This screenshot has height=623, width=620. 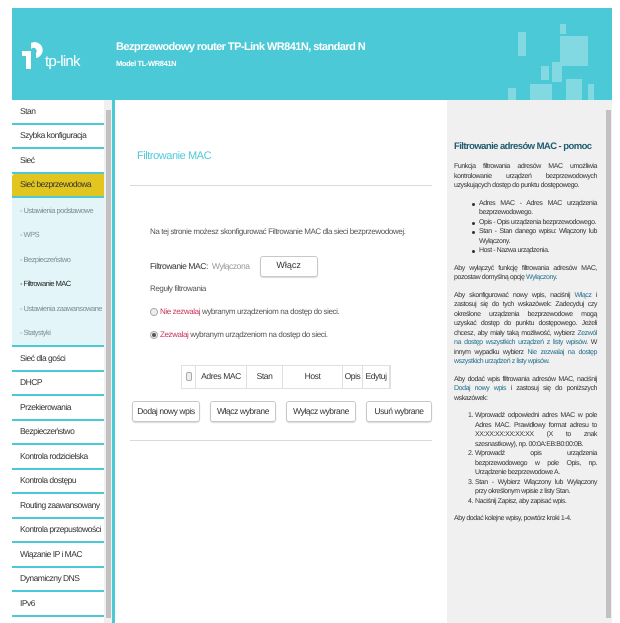 I want to click on radio-label: Nie zezwalaj wybranym urządzeniom na dostęp do sieci., so click(x=250, y=312).